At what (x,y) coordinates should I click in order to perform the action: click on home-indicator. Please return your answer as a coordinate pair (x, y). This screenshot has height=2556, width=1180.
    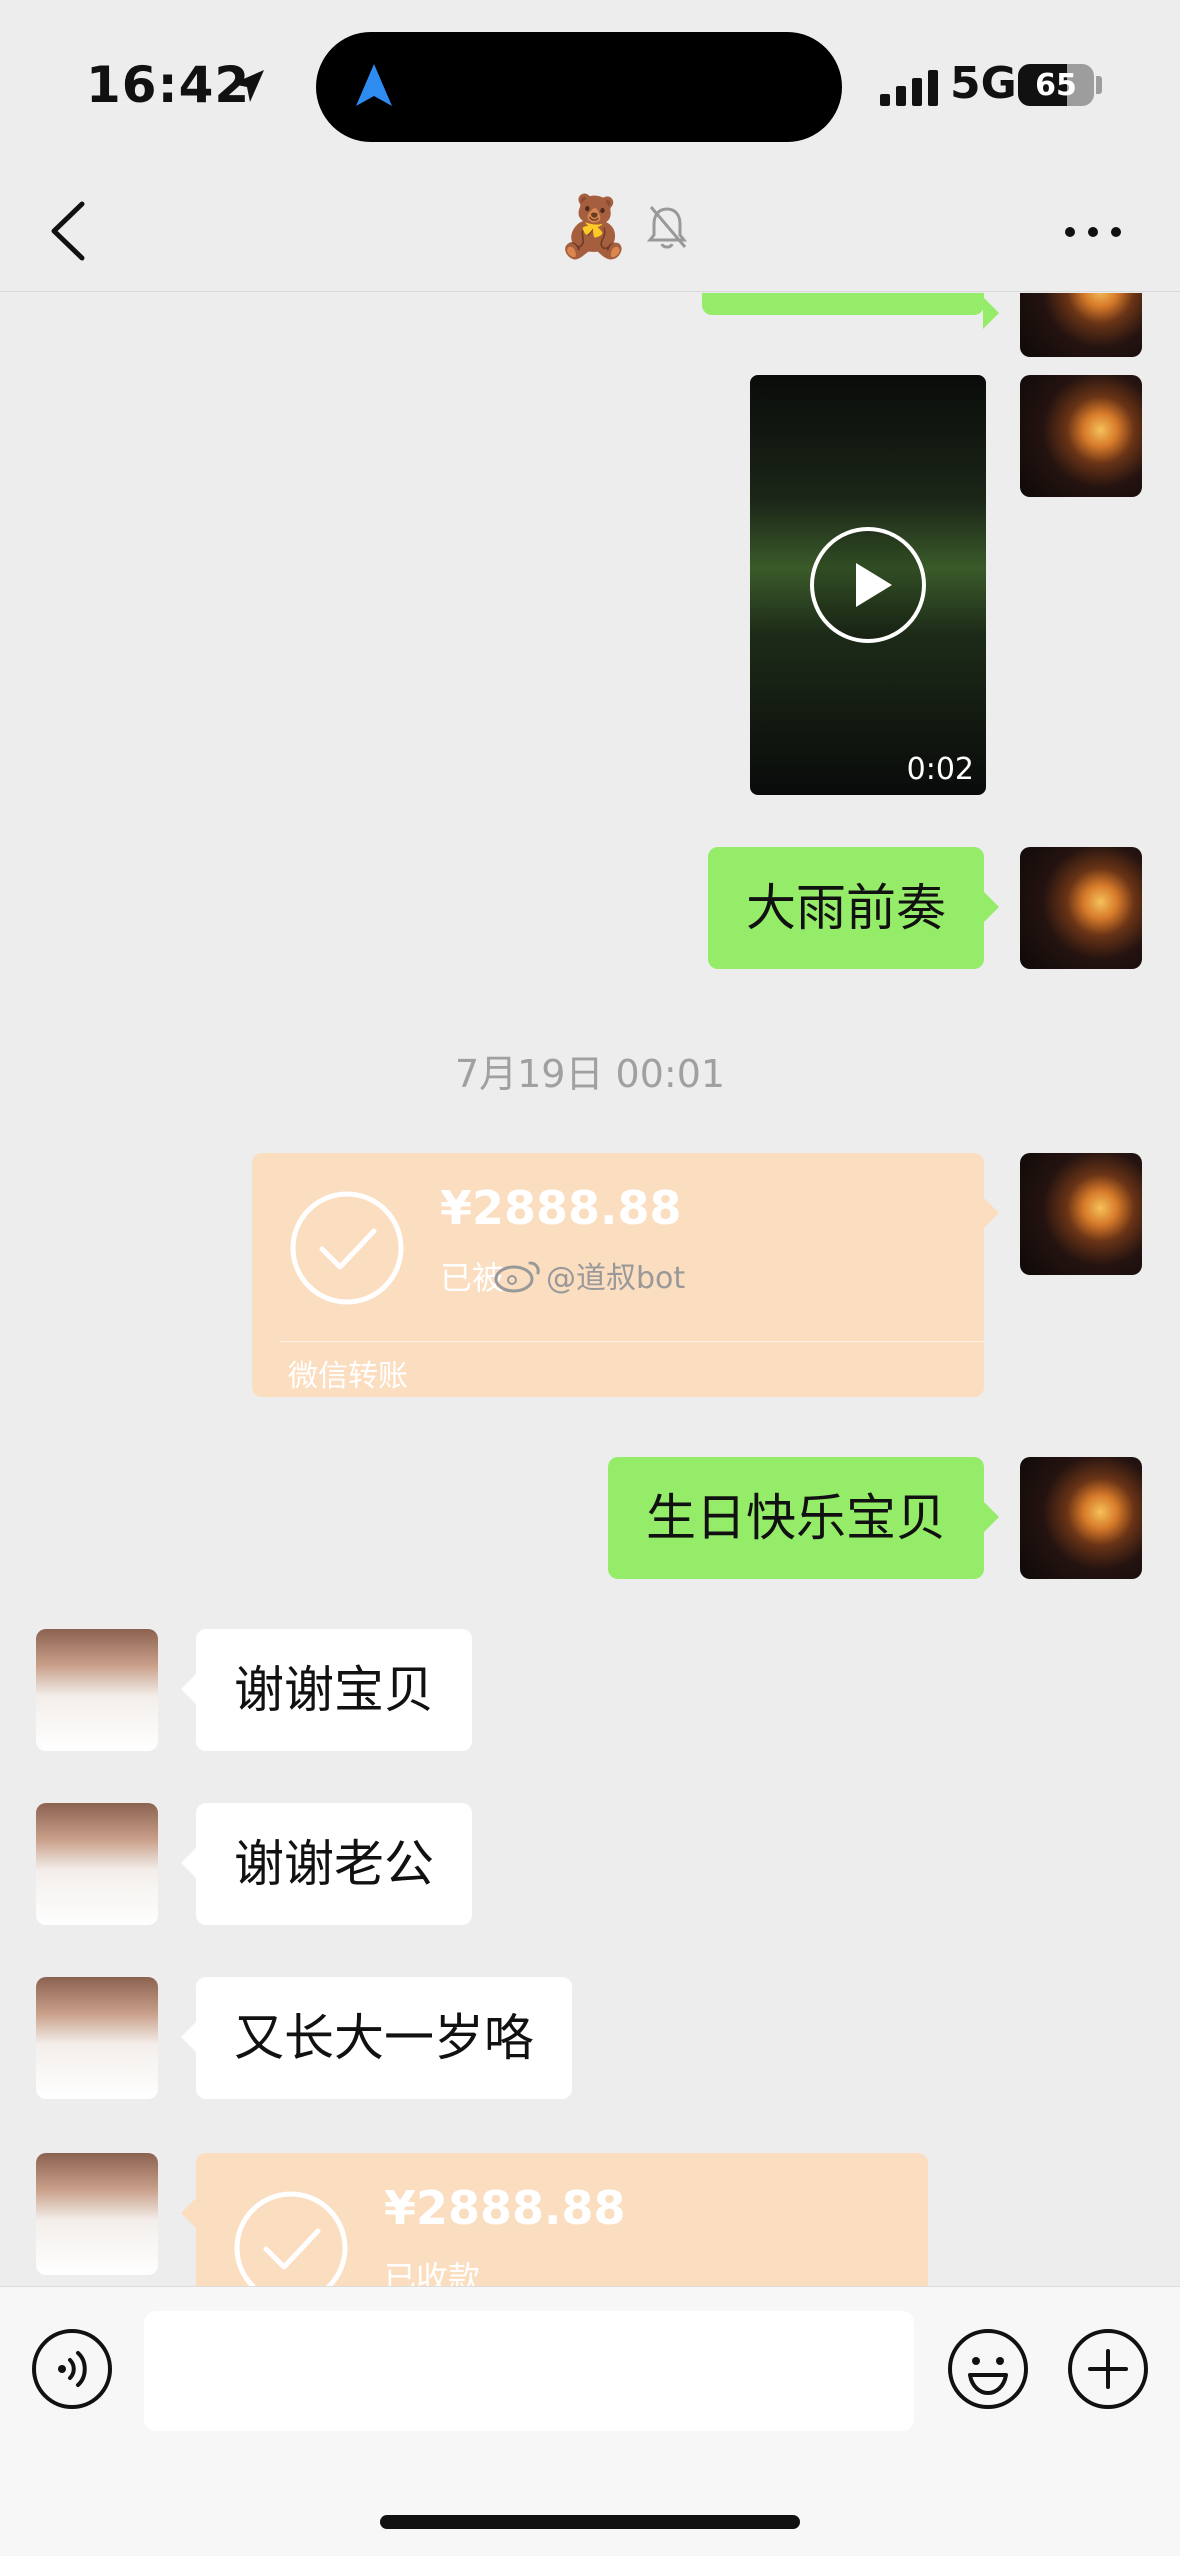
    Looking at the image, I should click on (590, 2522).